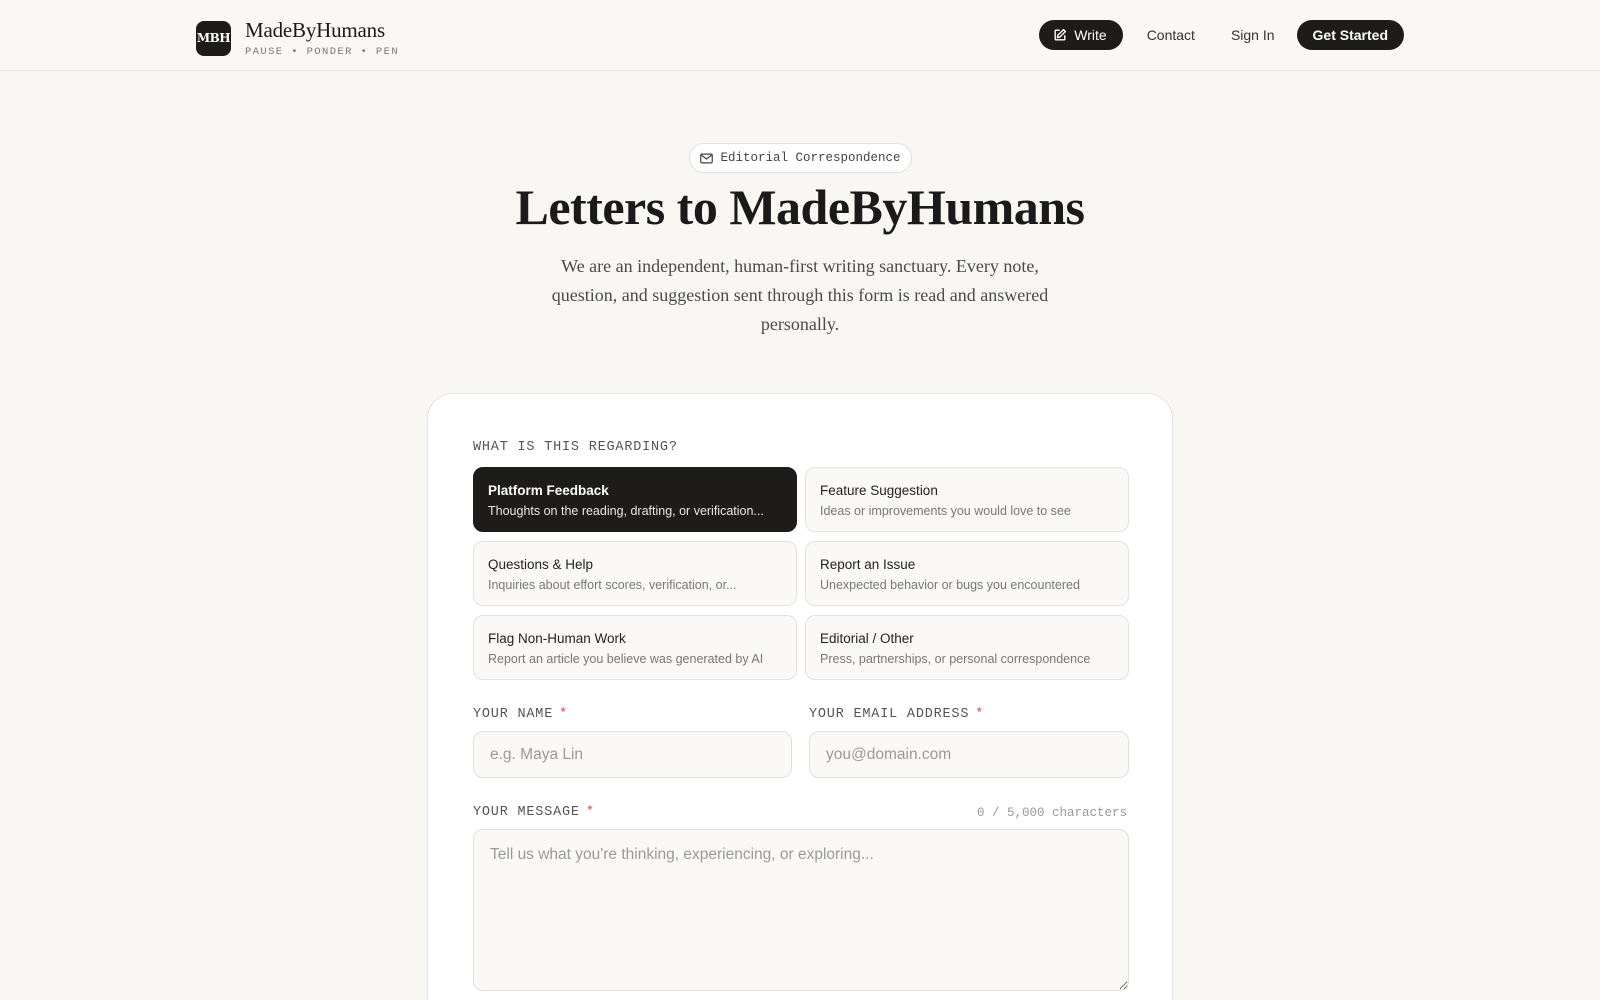 The width and height of the screenshot is (1600, 1000). I want to click on email-input, so click(969, 754).